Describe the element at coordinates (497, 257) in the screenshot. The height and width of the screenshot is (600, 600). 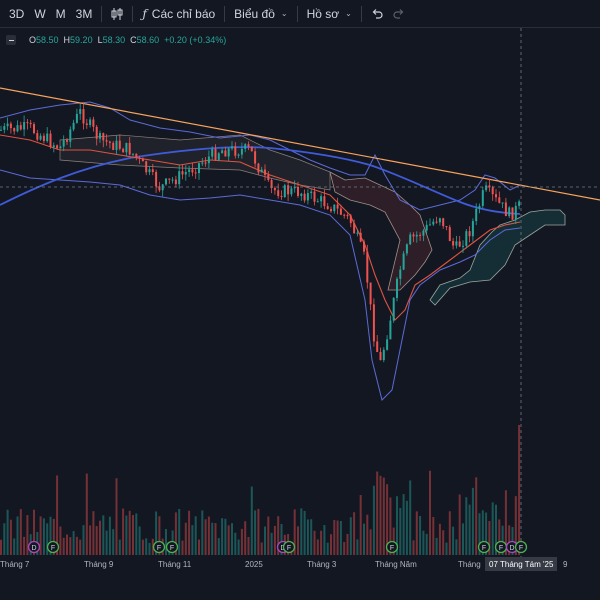
I see `cloud-area-green` at that location.